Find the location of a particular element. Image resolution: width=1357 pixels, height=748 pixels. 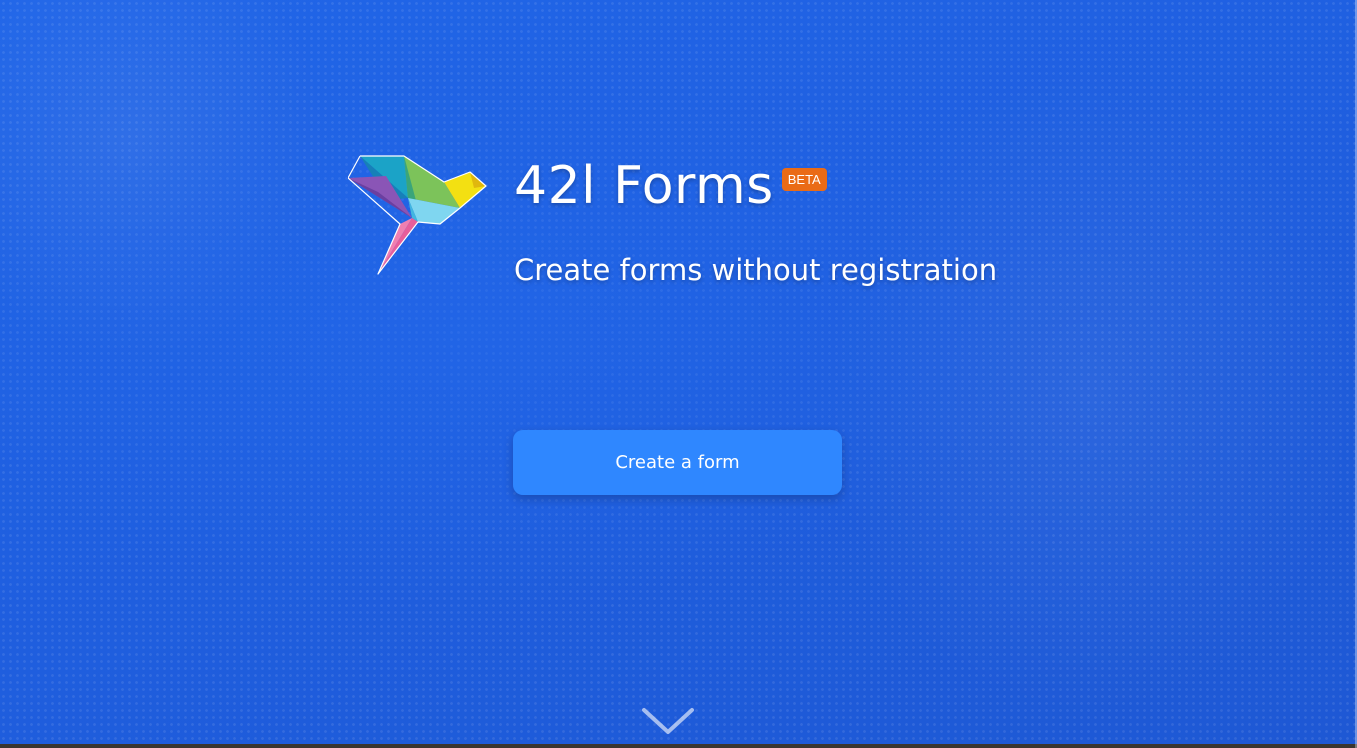

origami-bird-logo-icon is located at coordinates (417, 215).